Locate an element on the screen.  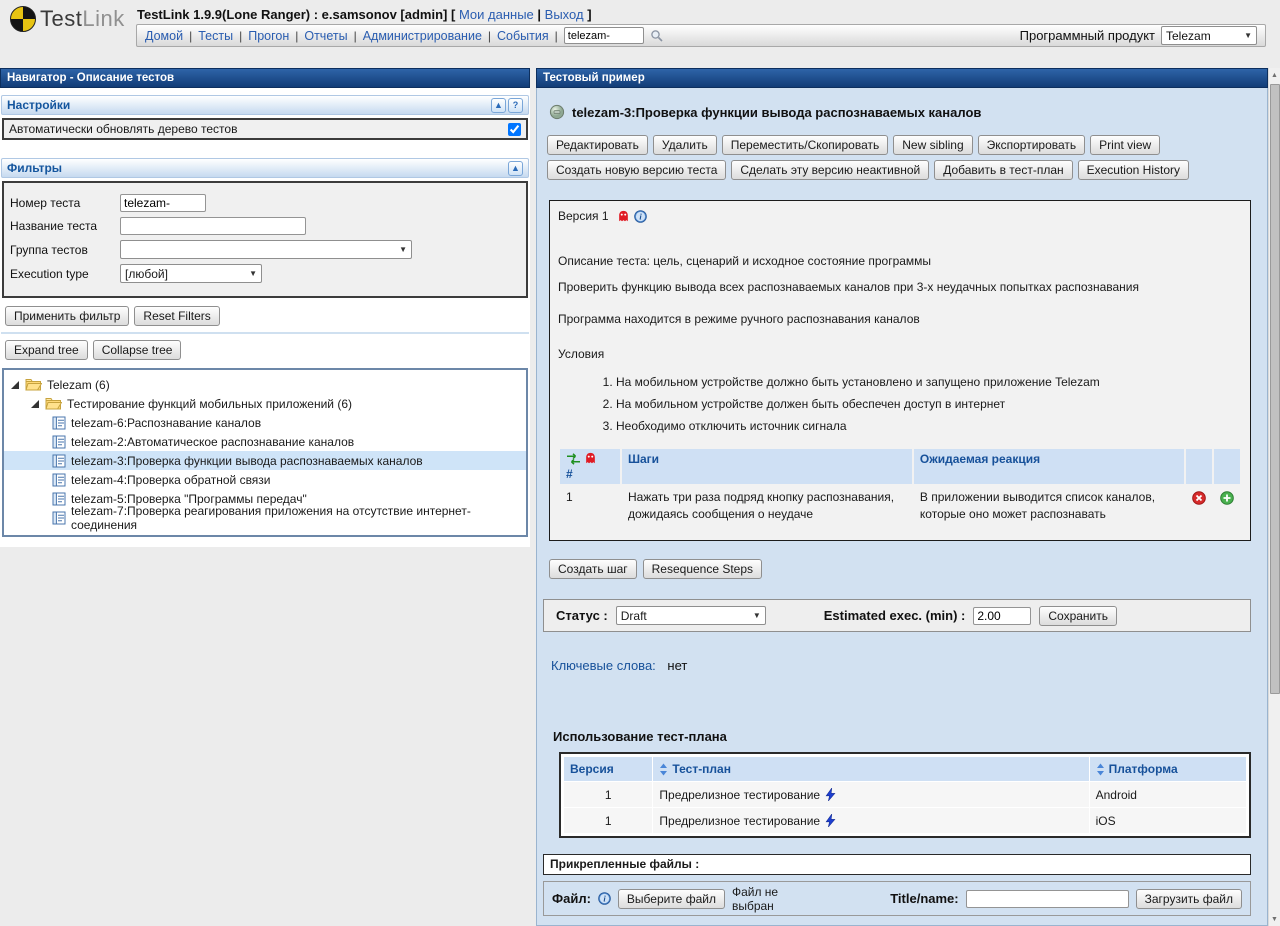
usage-row: 1 Предрелизное тестирование Android is located at coordinates (905, 794).